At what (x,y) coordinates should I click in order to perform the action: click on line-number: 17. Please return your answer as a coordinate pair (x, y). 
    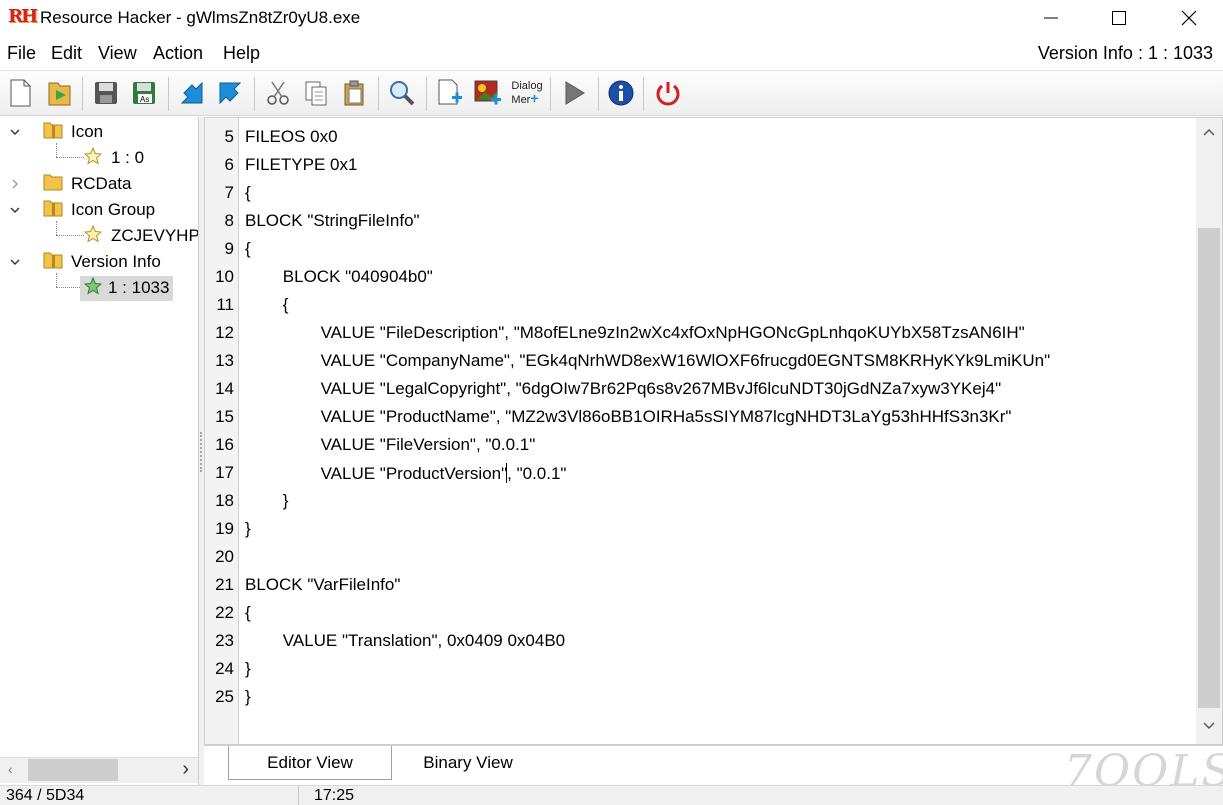
    Looking at the image, I should click on (224, 472).